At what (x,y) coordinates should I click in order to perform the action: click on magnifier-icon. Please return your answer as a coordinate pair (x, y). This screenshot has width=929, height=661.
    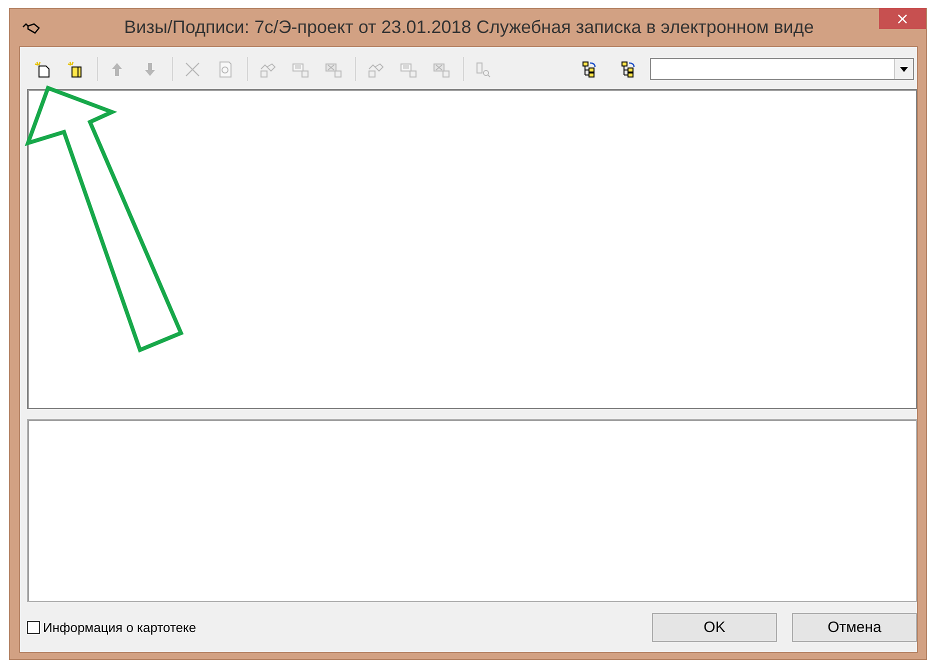
    Looking at the image, I should click on (483, 69).